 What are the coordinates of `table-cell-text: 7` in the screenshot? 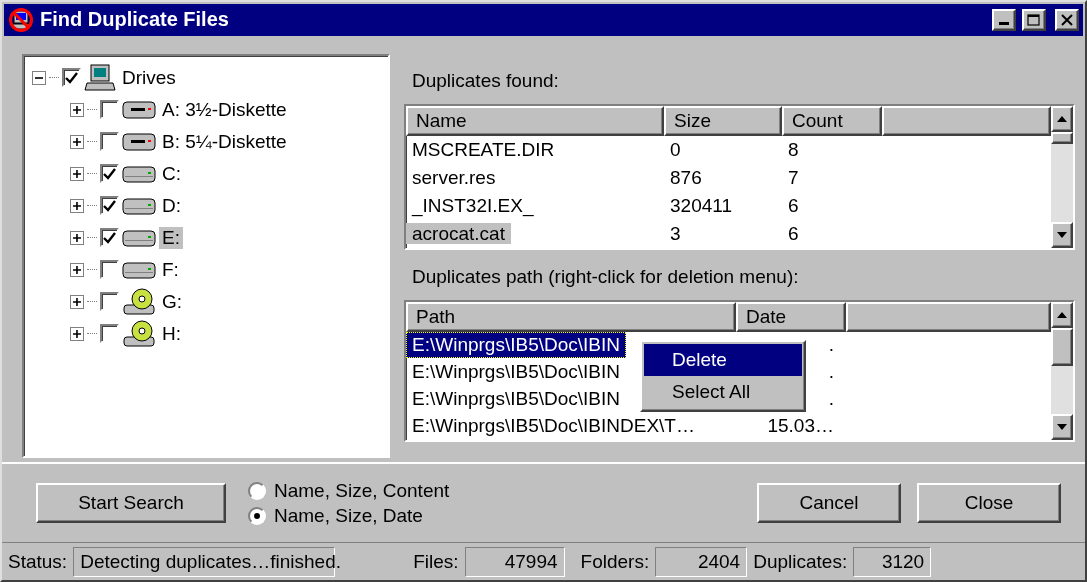 It's located at (793, 177).